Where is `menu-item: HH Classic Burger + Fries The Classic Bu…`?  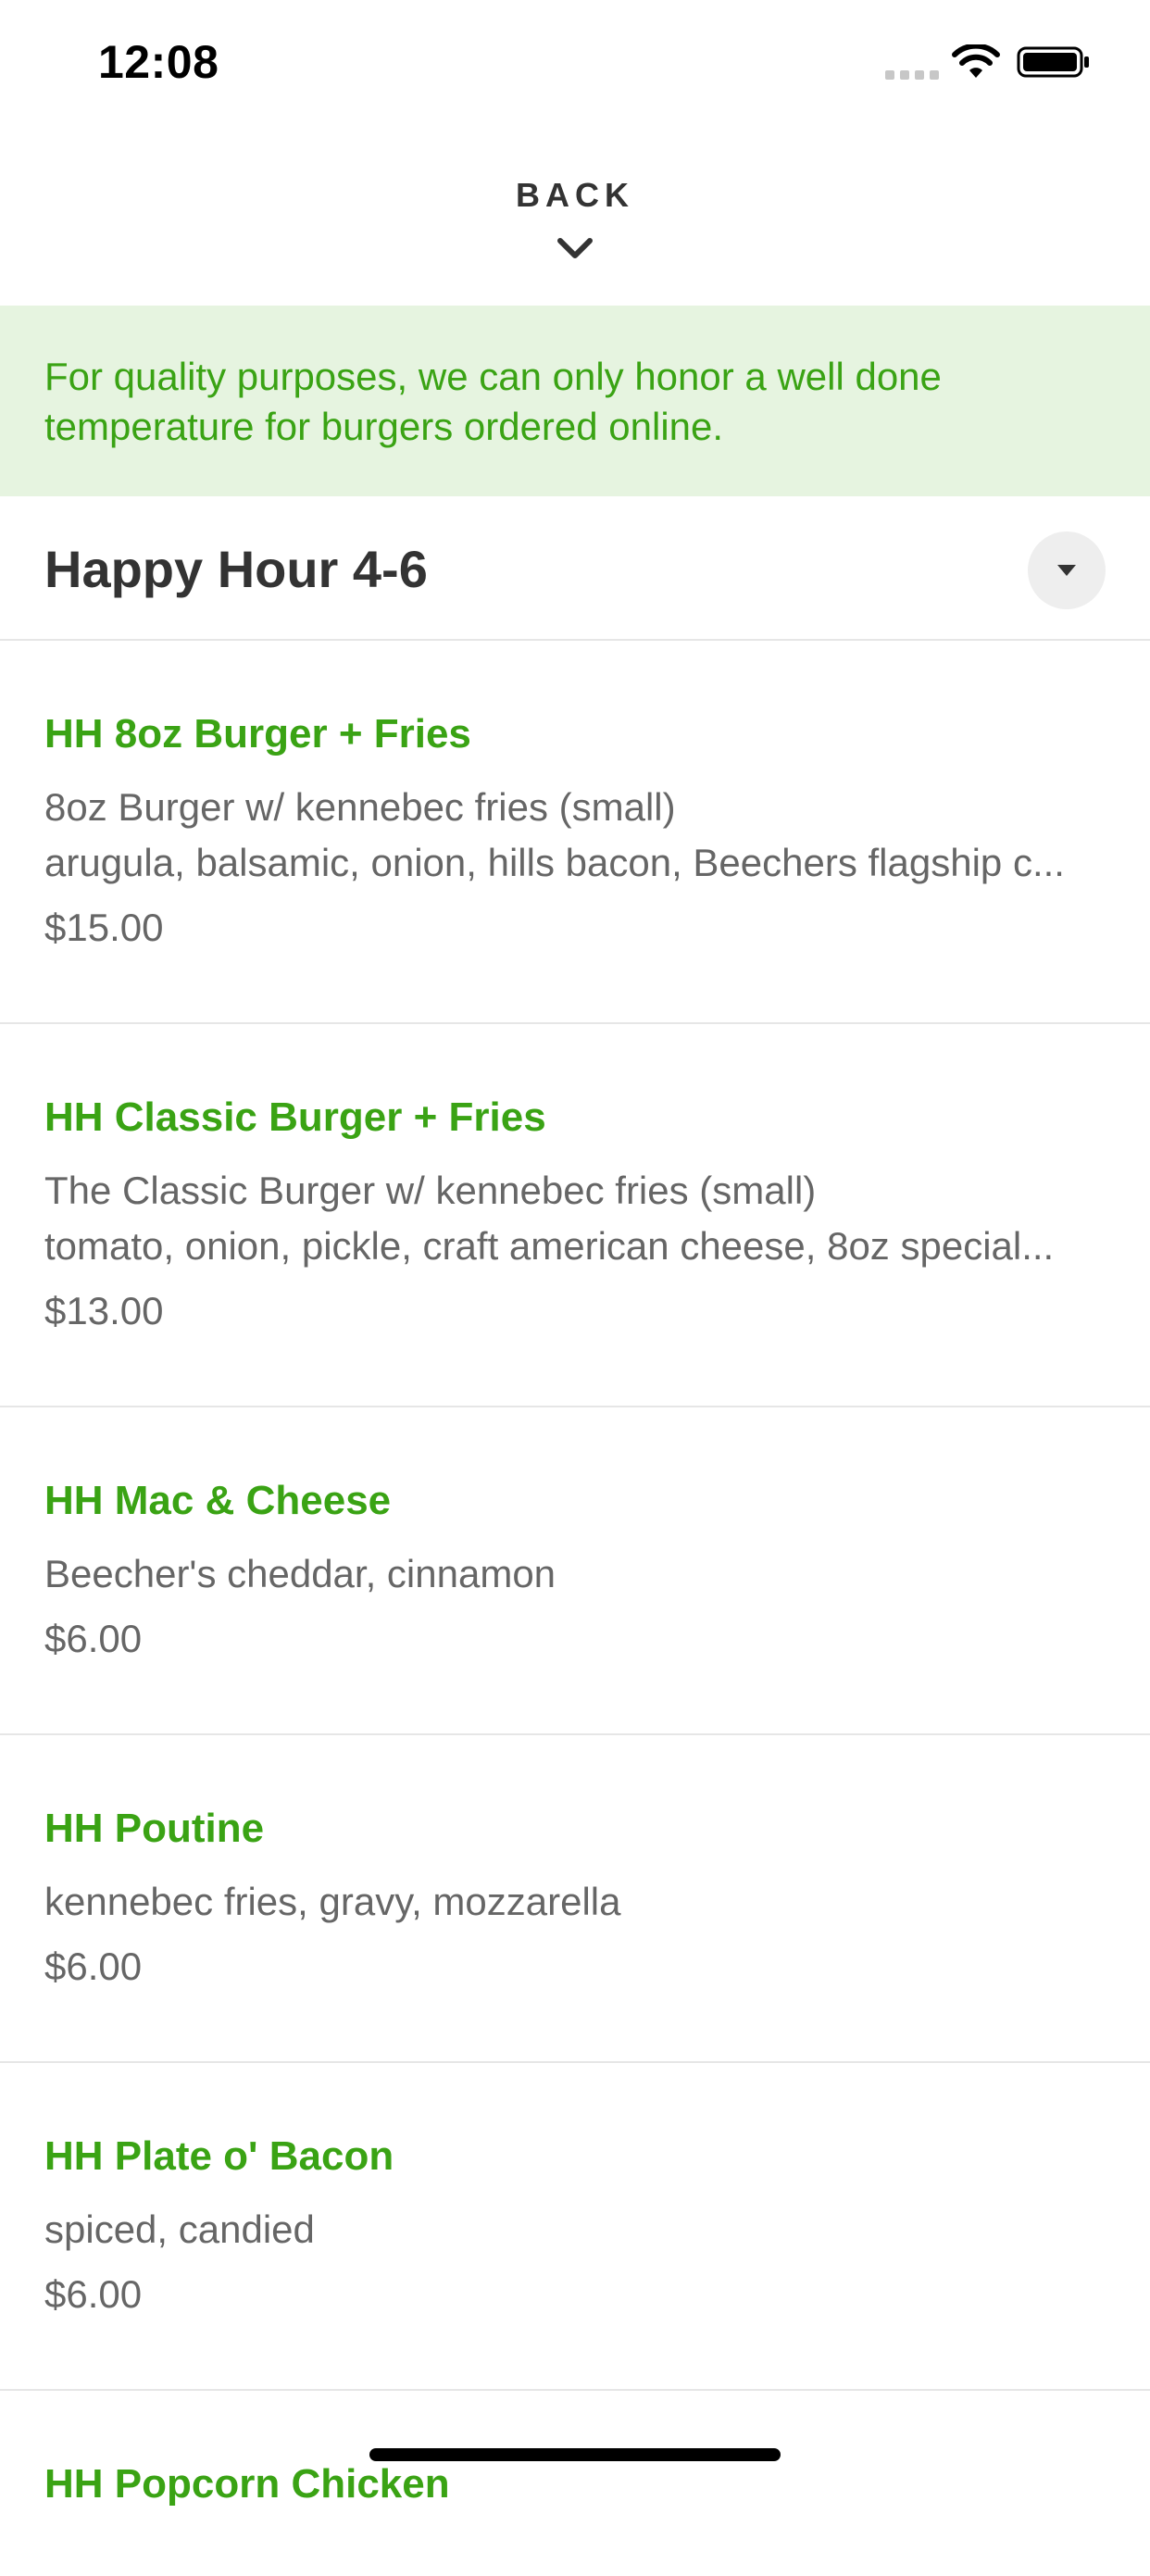
menu-item: HH Classic Burger + Fries The Classic Bu… is located at coordinates (575, 1215).